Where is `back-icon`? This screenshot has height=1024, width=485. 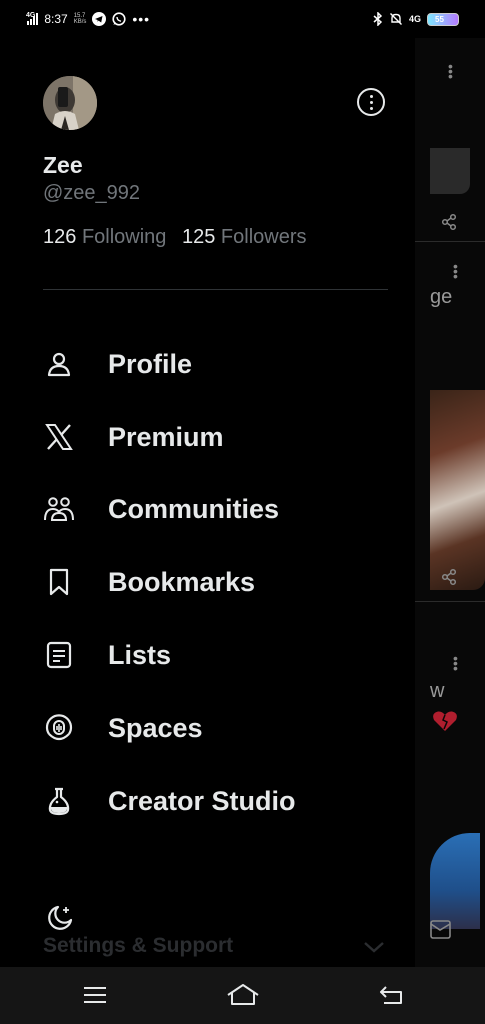
back-icon is located at coordinates (391, 995).